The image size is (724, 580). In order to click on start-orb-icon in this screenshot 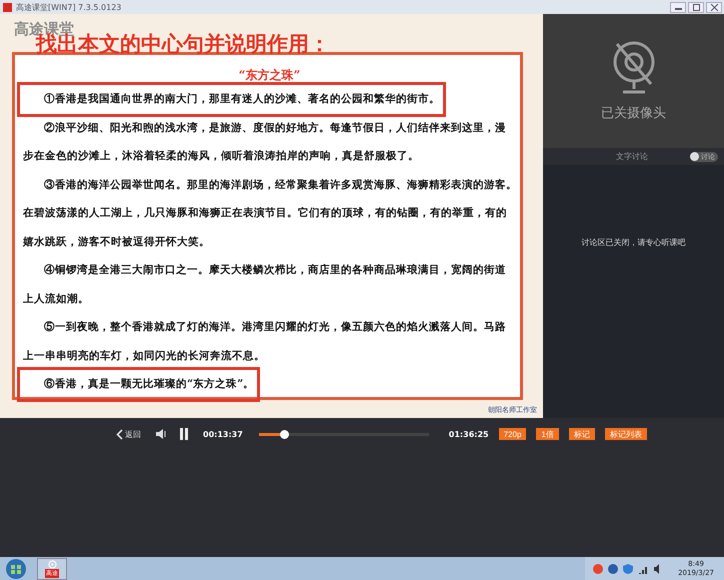, I will do `click(16, 569)`.